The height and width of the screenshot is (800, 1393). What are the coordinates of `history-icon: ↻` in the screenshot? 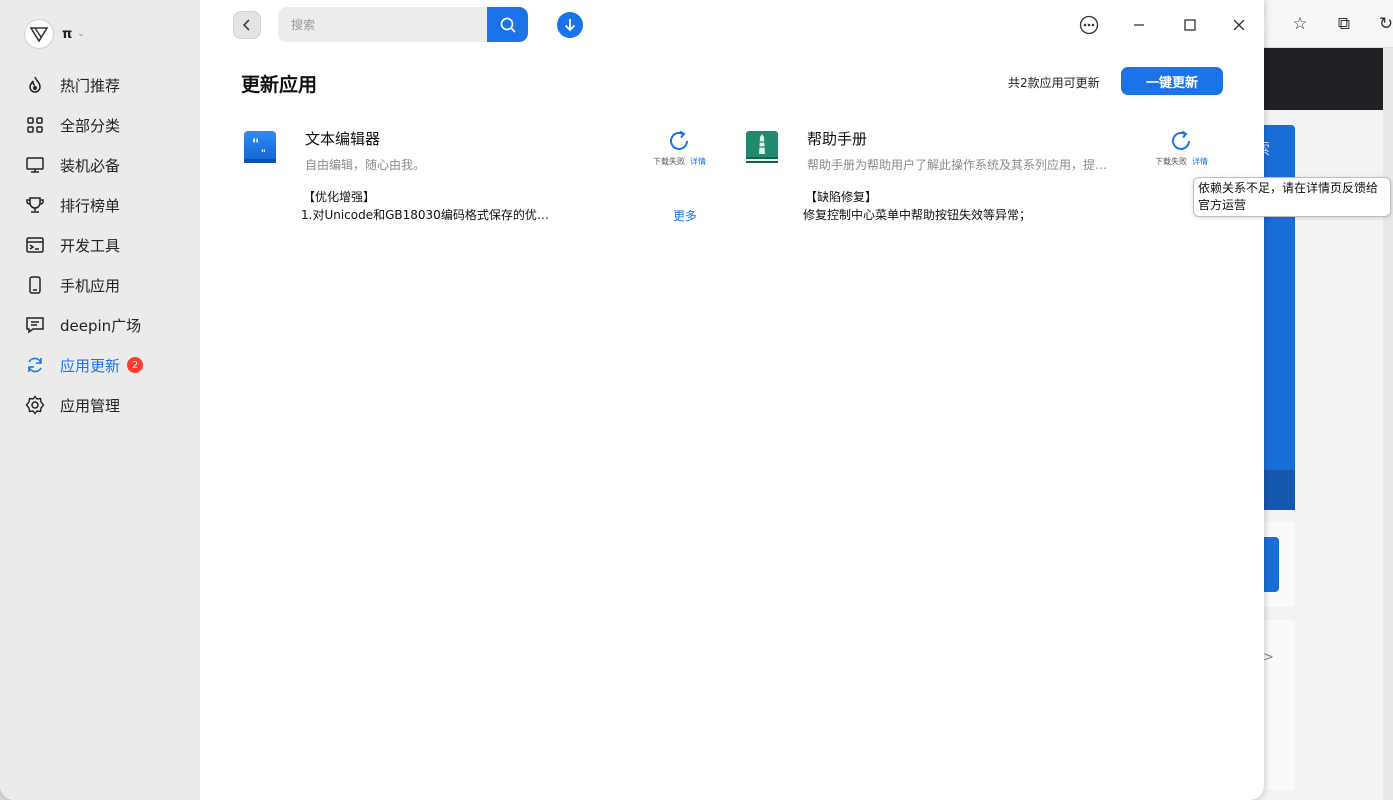 It's located at (1383, 24).